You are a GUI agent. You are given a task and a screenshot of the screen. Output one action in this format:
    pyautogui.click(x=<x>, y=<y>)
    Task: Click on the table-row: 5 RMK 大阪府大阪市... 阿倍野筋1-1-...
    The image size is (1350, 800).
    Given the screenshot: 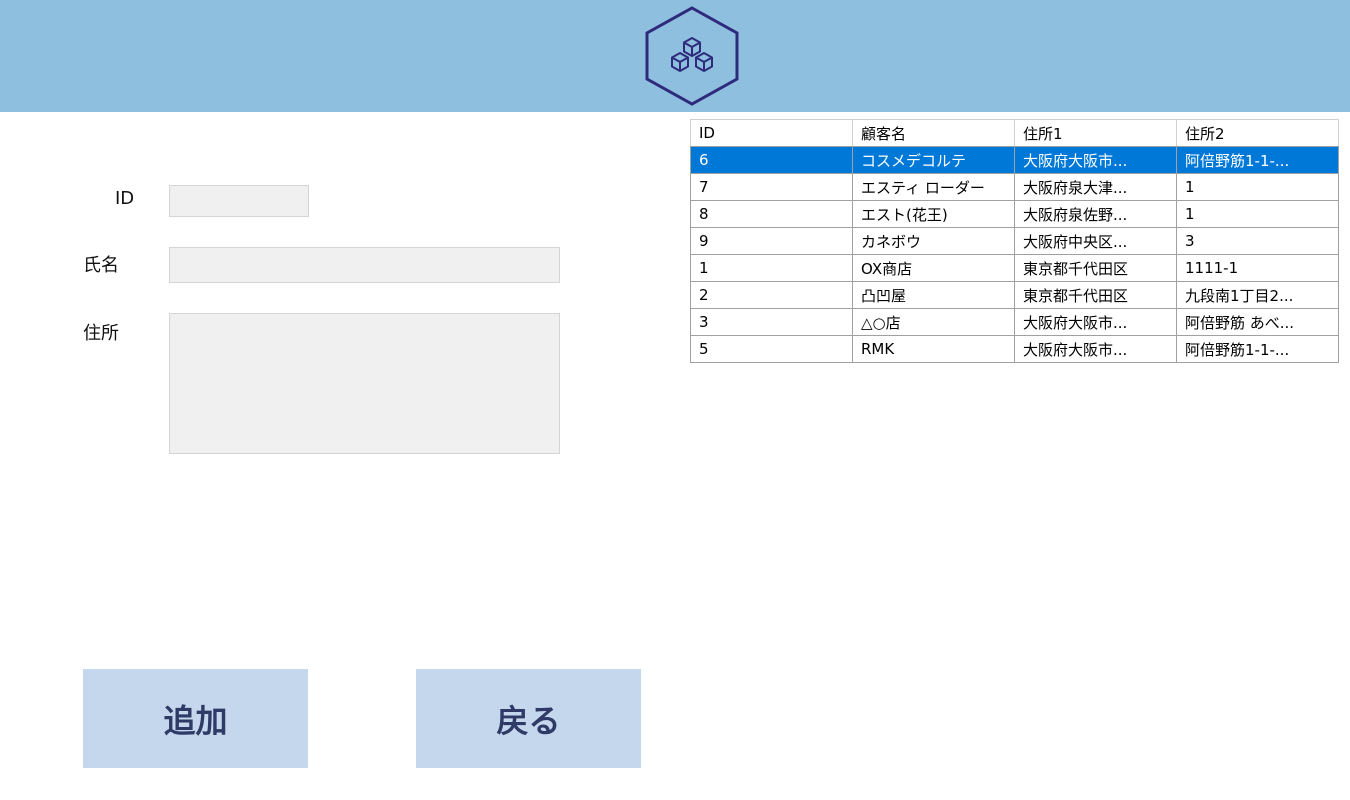 What is the action you would take?
    pyautogui.click(x=1014, y=349)
    